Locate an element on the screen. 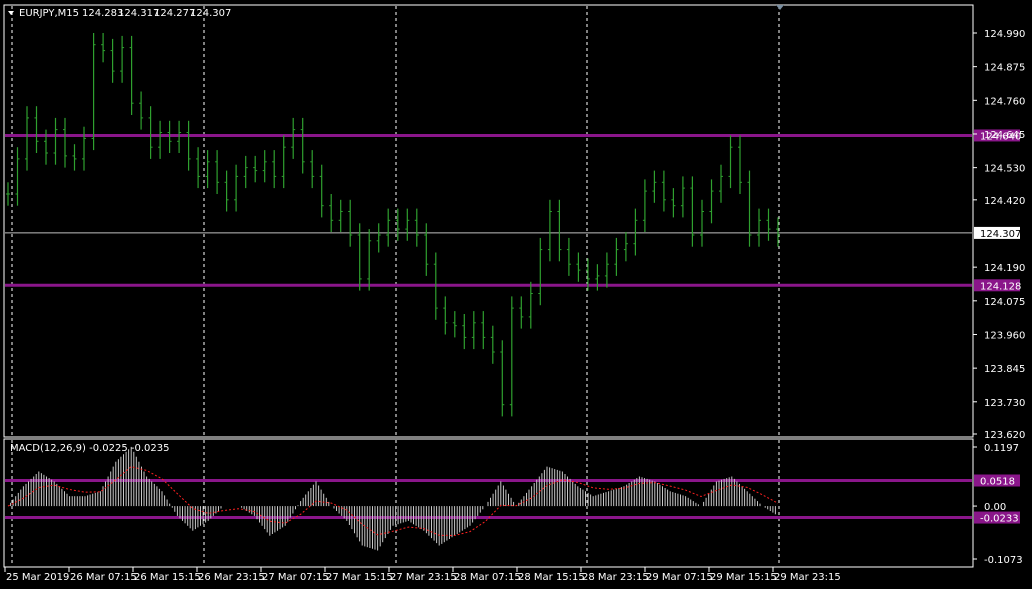 The width and height of the screenshot is (1032, 589). price-axis-label: 124.875 is located at coordinates (1004, 68).